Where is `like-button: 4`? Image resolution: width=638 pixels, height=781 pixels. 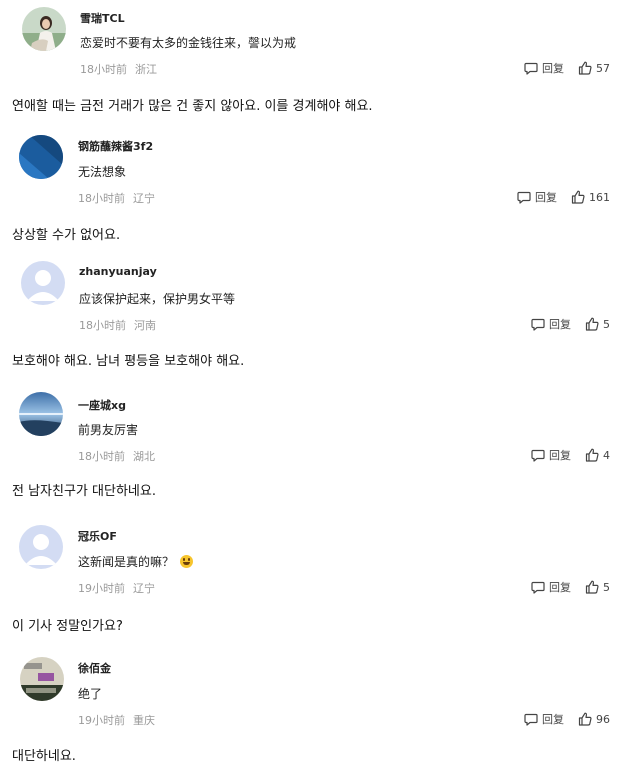 like-button: 4 is located at coordinates (597, 455).